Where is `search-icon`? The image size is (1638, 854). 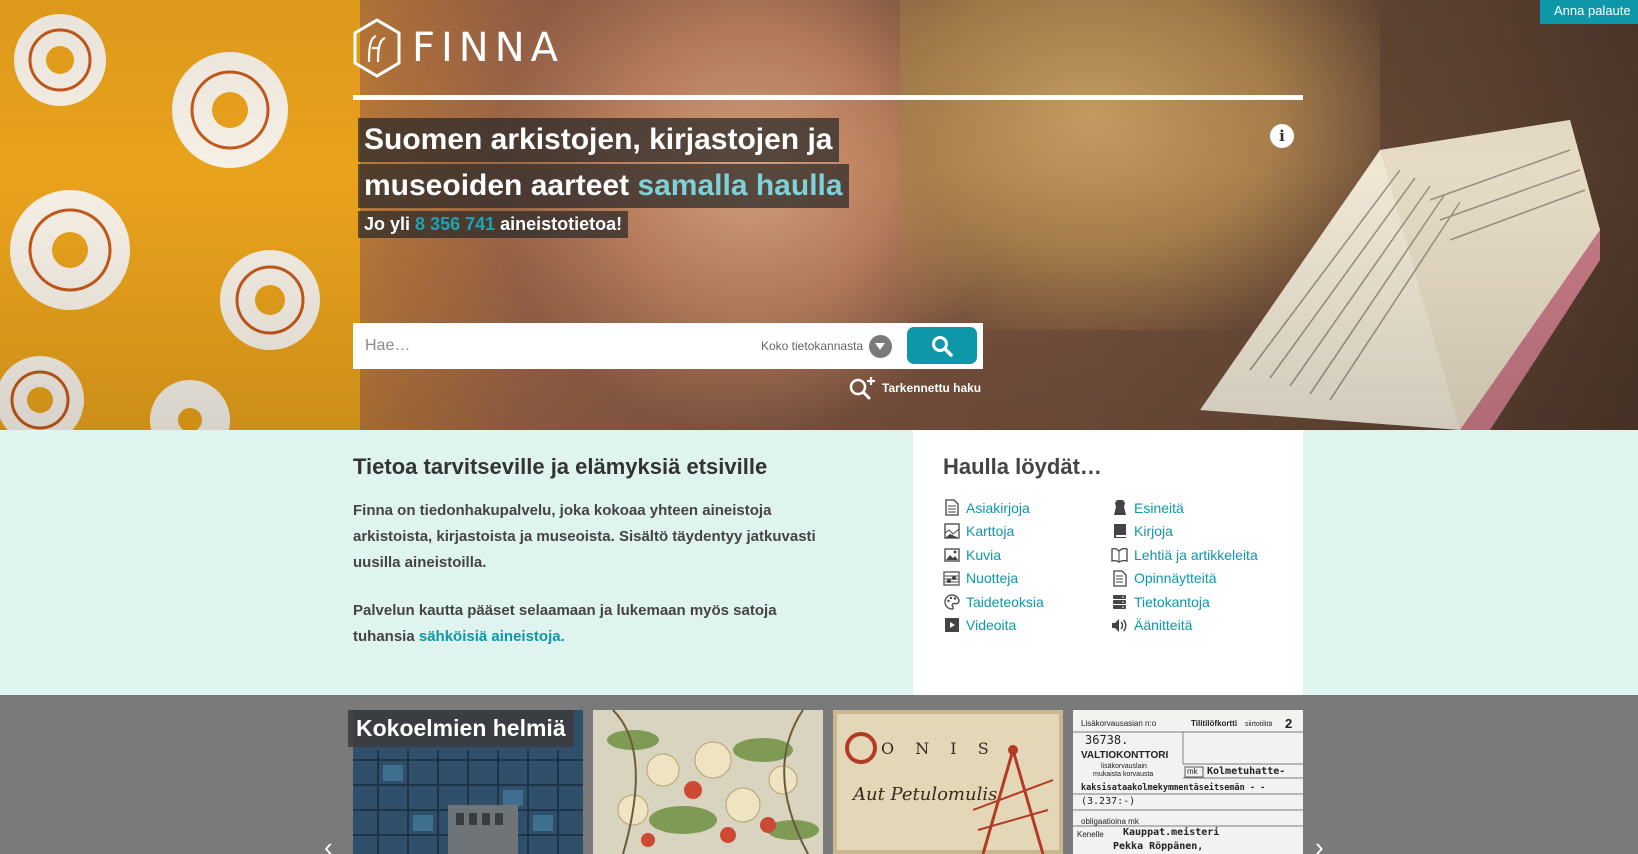 search-icon is located at coordinates (942, 346).